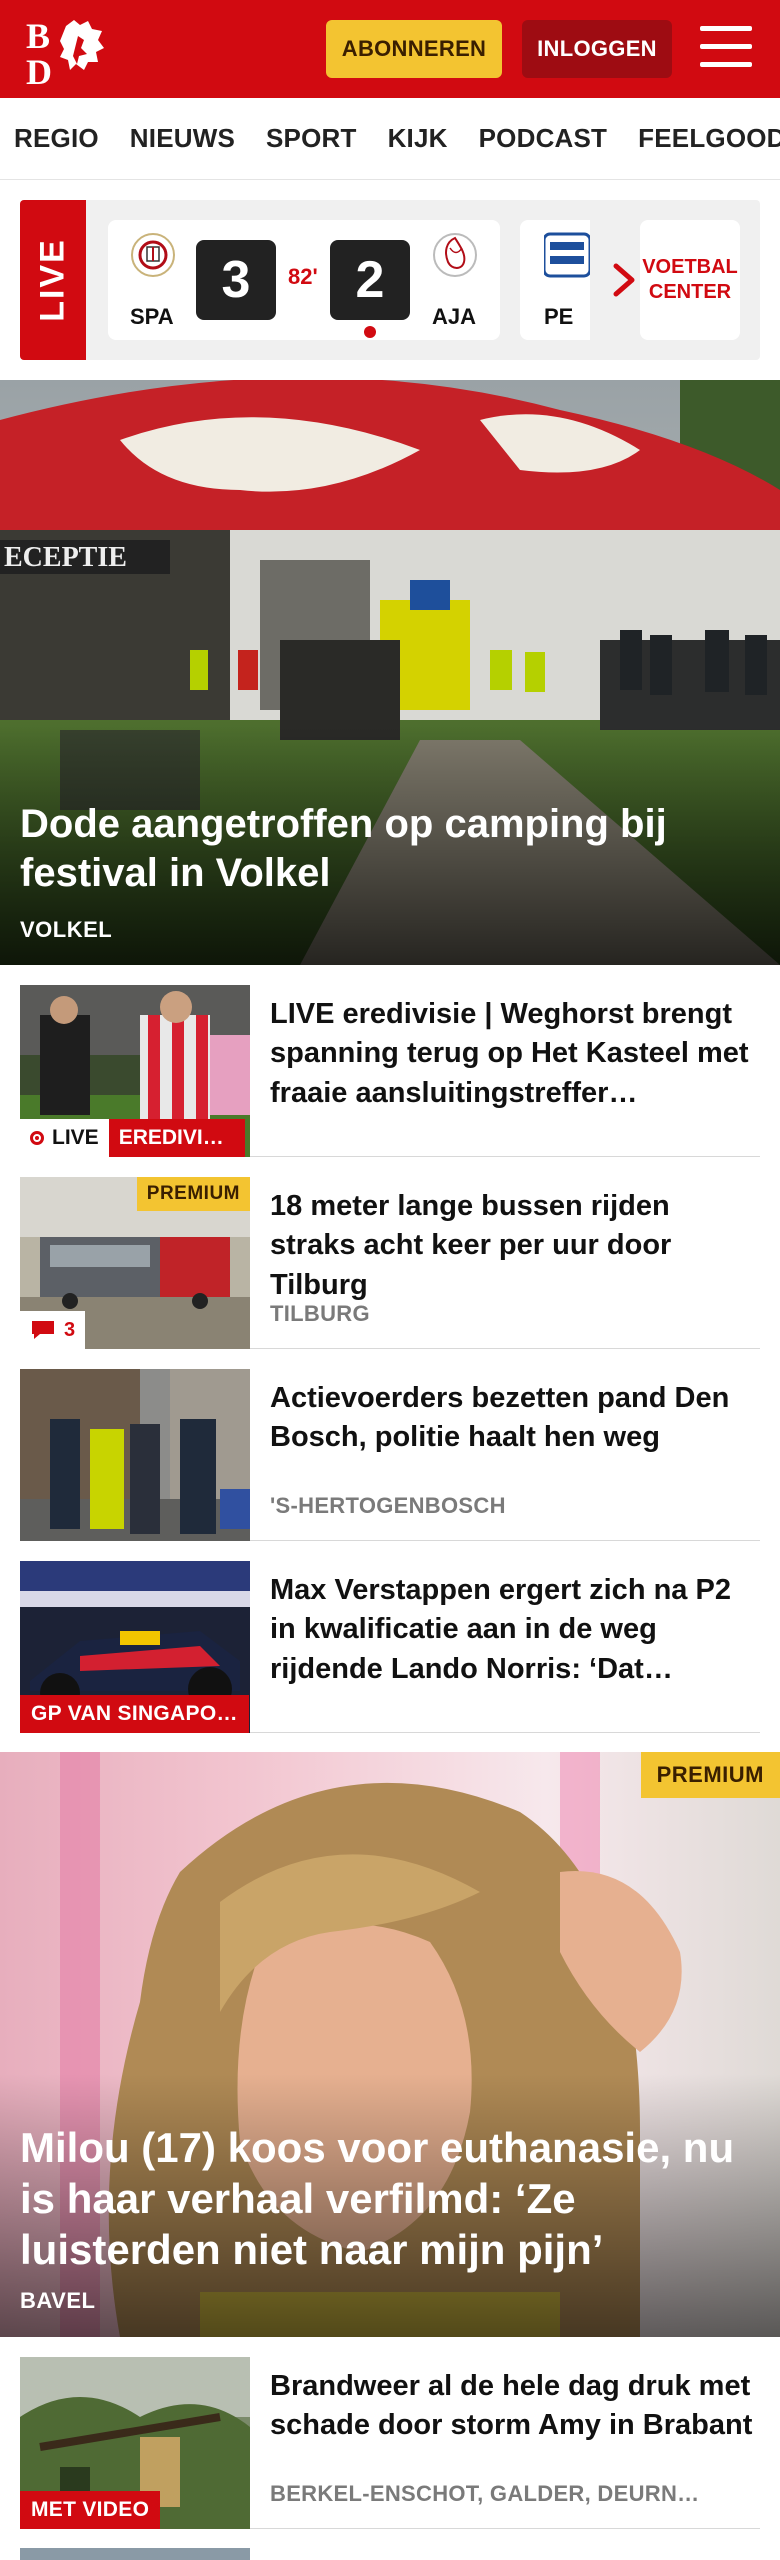 Image resolution: width=780 pixels, height=2560 pixels. I want to click on chevron-right-icon, so click(624, 280).